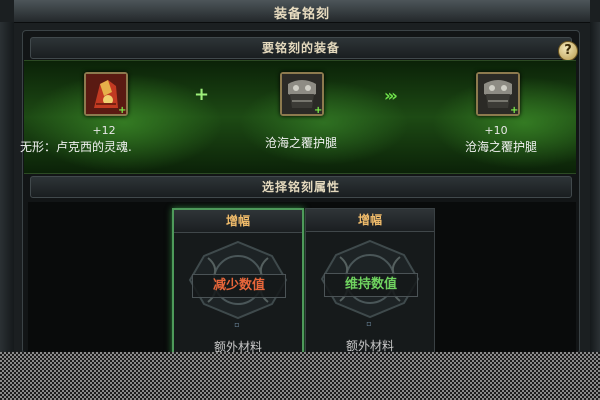 Image resolution: width=600 pixels, height=400 pixels. Describe the element at coordinates (500, 147) in the screenshot. I see `result-item-name: 沧海之覆护腿` at that location.